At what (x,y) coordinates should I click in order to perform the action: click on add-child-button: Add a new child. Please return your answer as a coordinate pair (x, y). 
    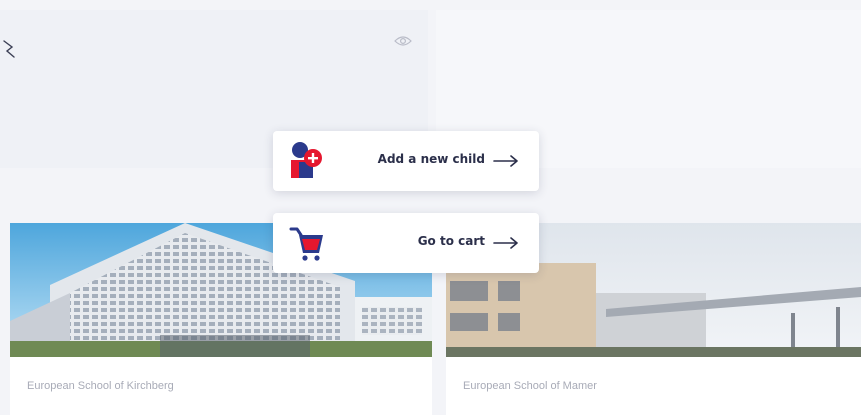
    Looking at the image, I should click on (406, 161).